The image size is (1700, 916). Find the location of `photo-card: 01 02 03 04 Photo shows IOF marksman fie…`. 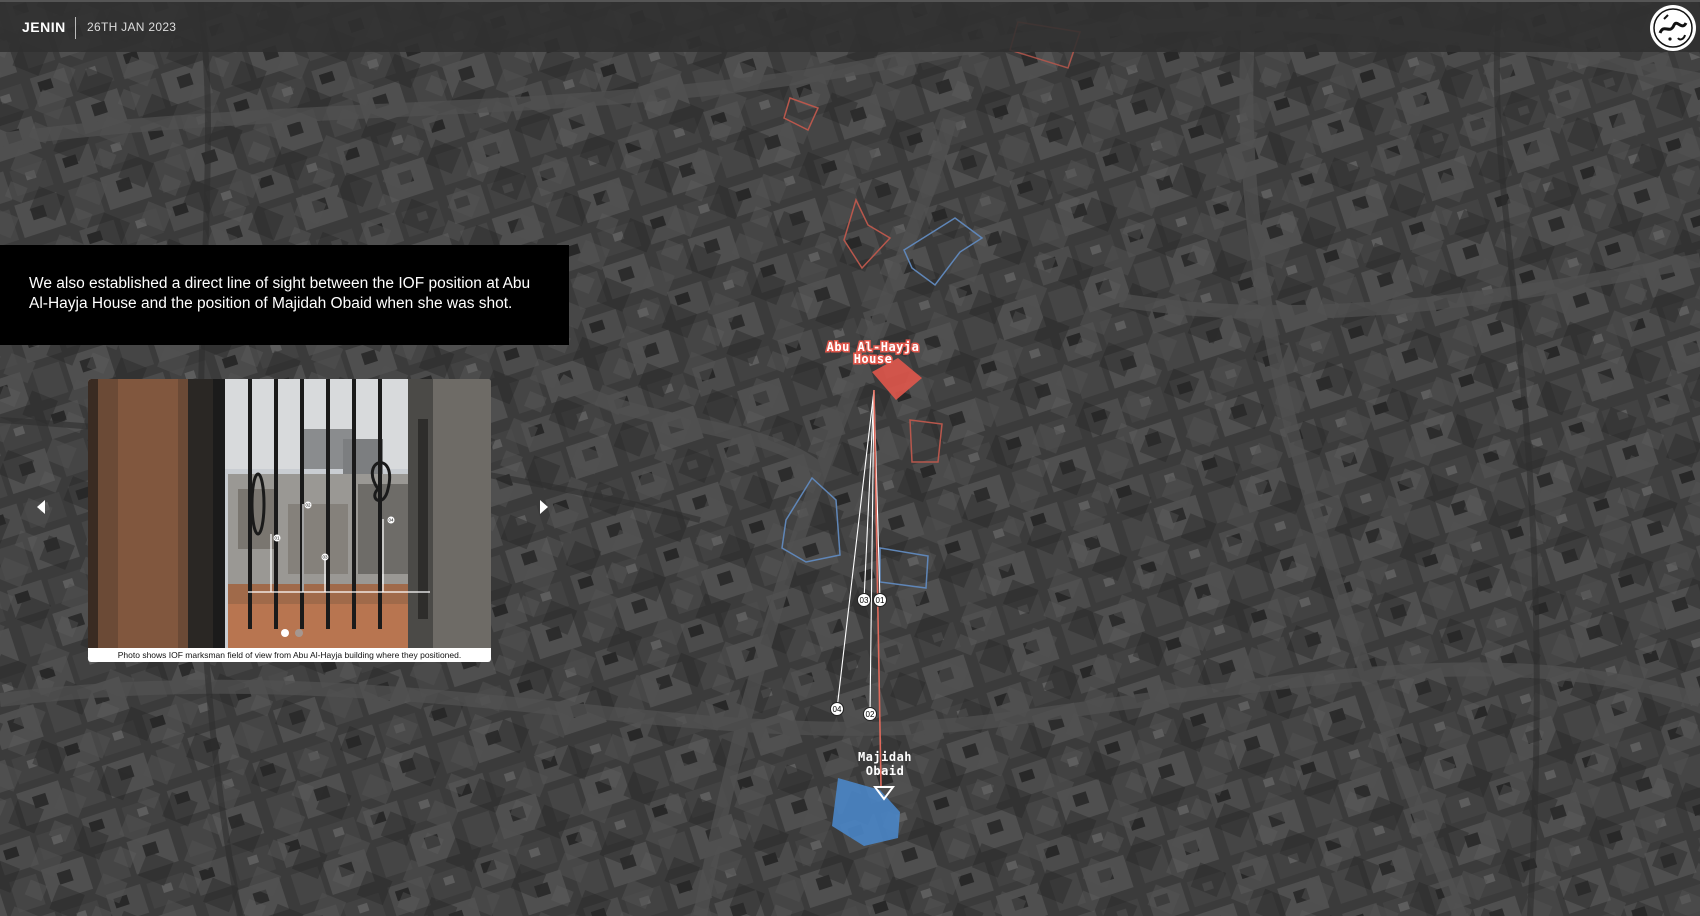

photo-card: 01 02 03 04 Photo shows IOF marksman fie… is located at coordinates (289, 520).